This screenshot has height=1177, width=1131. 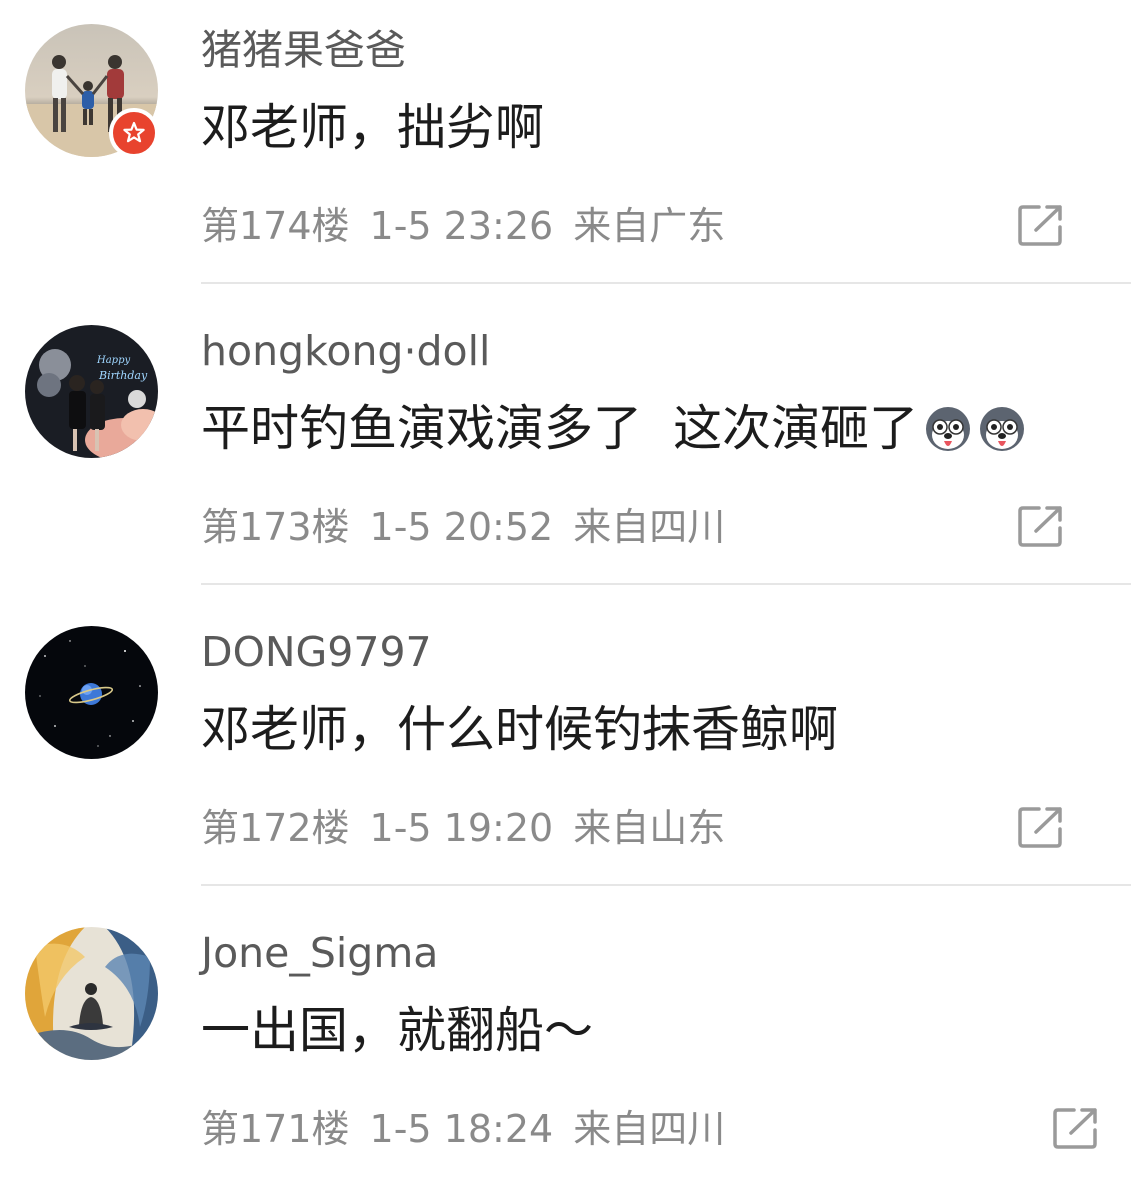 I want to click on comment-meta: 第172楼 1-5 19:20 来自山东, so click(x=463, y=828).